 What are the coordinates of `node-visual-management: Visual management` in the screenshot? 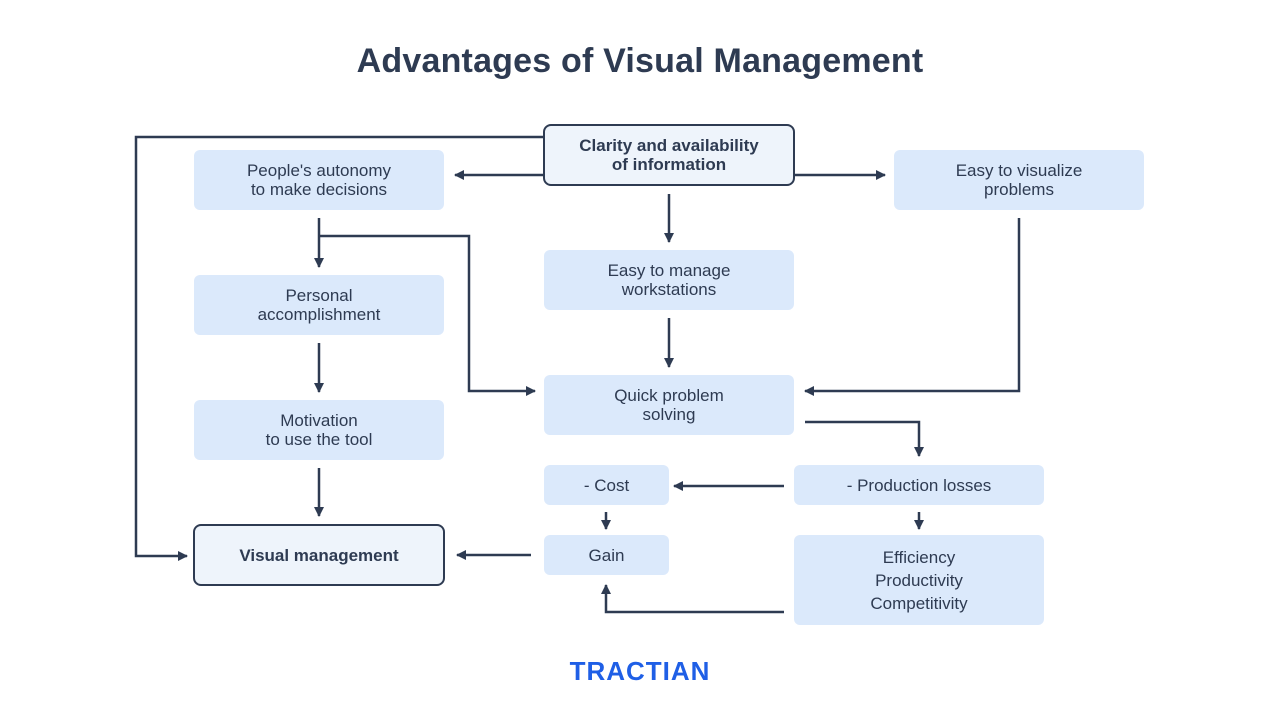 It's located at (319, 555).